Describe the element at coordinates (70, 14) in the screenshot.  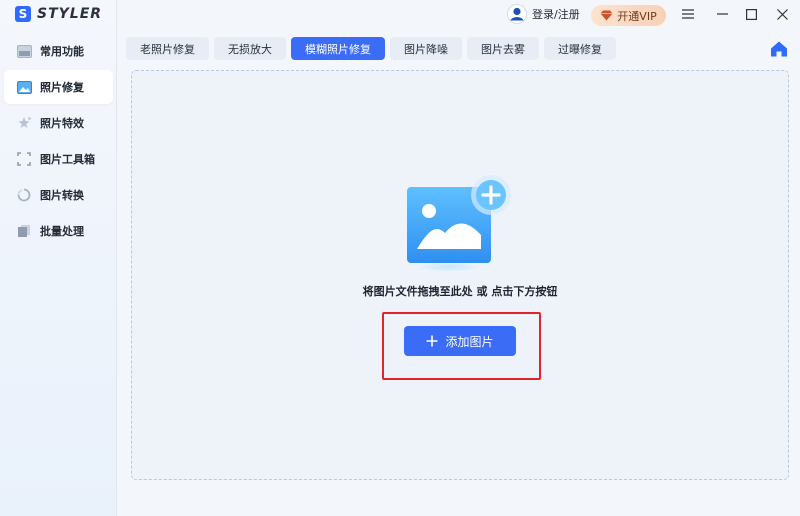
I see `logo-text: STYLER` at that location.